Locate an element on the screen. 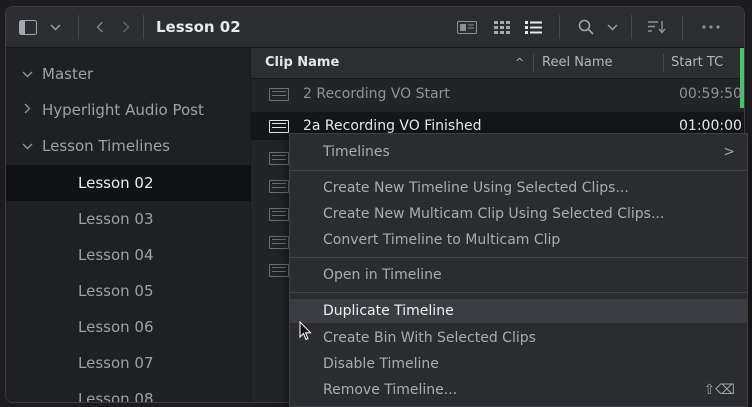 The width and height of the screenshot is (752, 407). menu-item-create-bin: Create Bin With Selected Clips is located at coordinates (518, 338).